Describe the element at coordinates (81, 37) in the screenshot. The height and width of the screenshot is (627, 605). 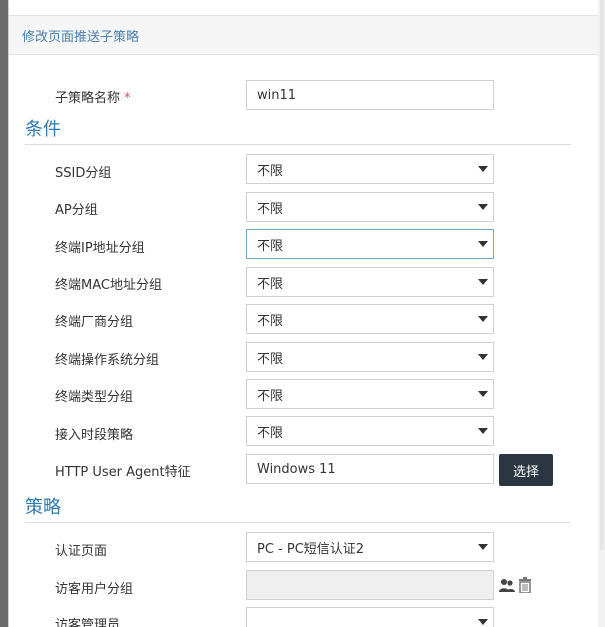
I see `dialog-title: 修改页面推送子策略` at that location.